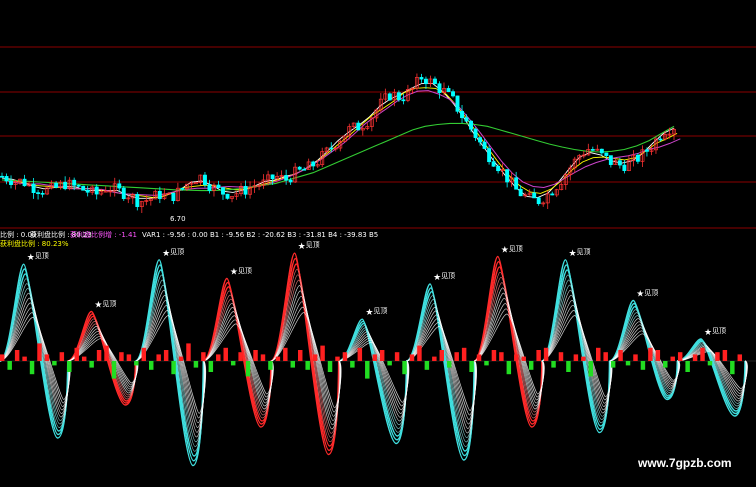  Describe the element at coordinates (178, 219) in the screenshot. I see `low-price-label: 6.70` at that location.